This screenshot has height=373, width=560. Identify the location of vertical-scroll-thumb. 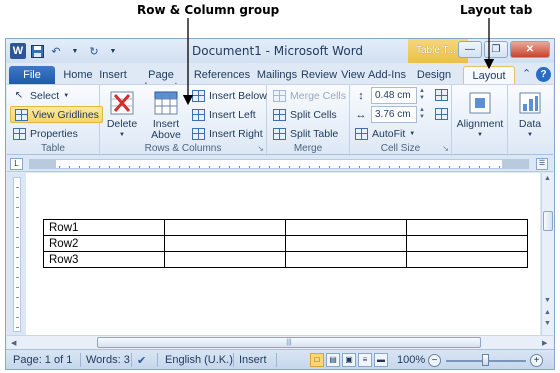
(548, 221).